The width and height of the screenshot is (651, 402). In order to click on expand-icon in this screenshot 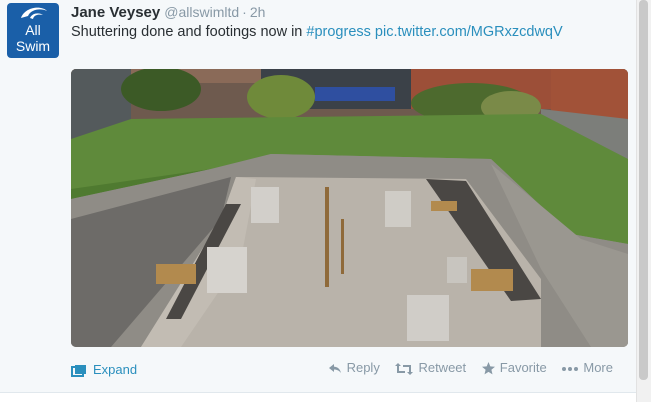, I will do `click(78, 370)`.